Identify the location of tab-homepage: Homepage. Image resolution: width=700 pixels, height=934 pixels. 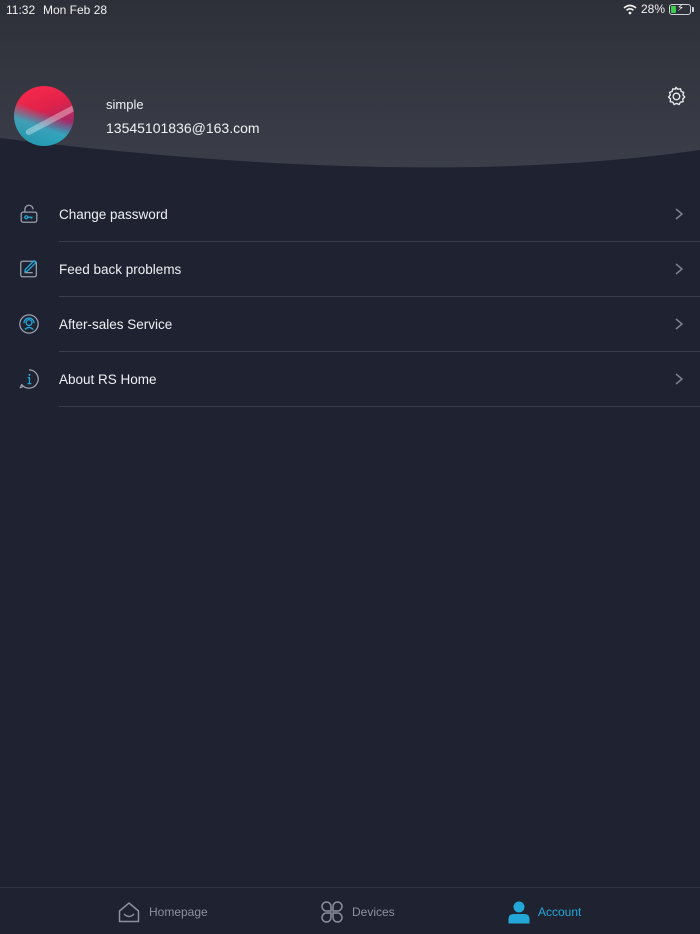
(162, 911).